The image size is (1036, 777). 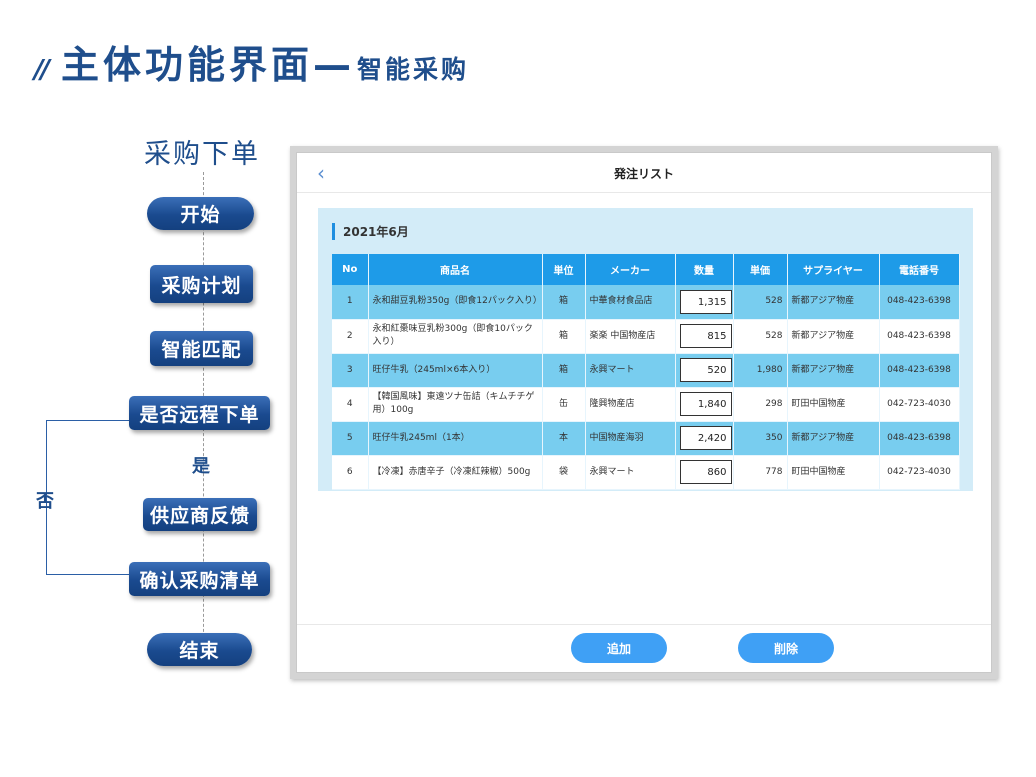 I want to click on flow-end: 结束, so click(x=199, y=649).